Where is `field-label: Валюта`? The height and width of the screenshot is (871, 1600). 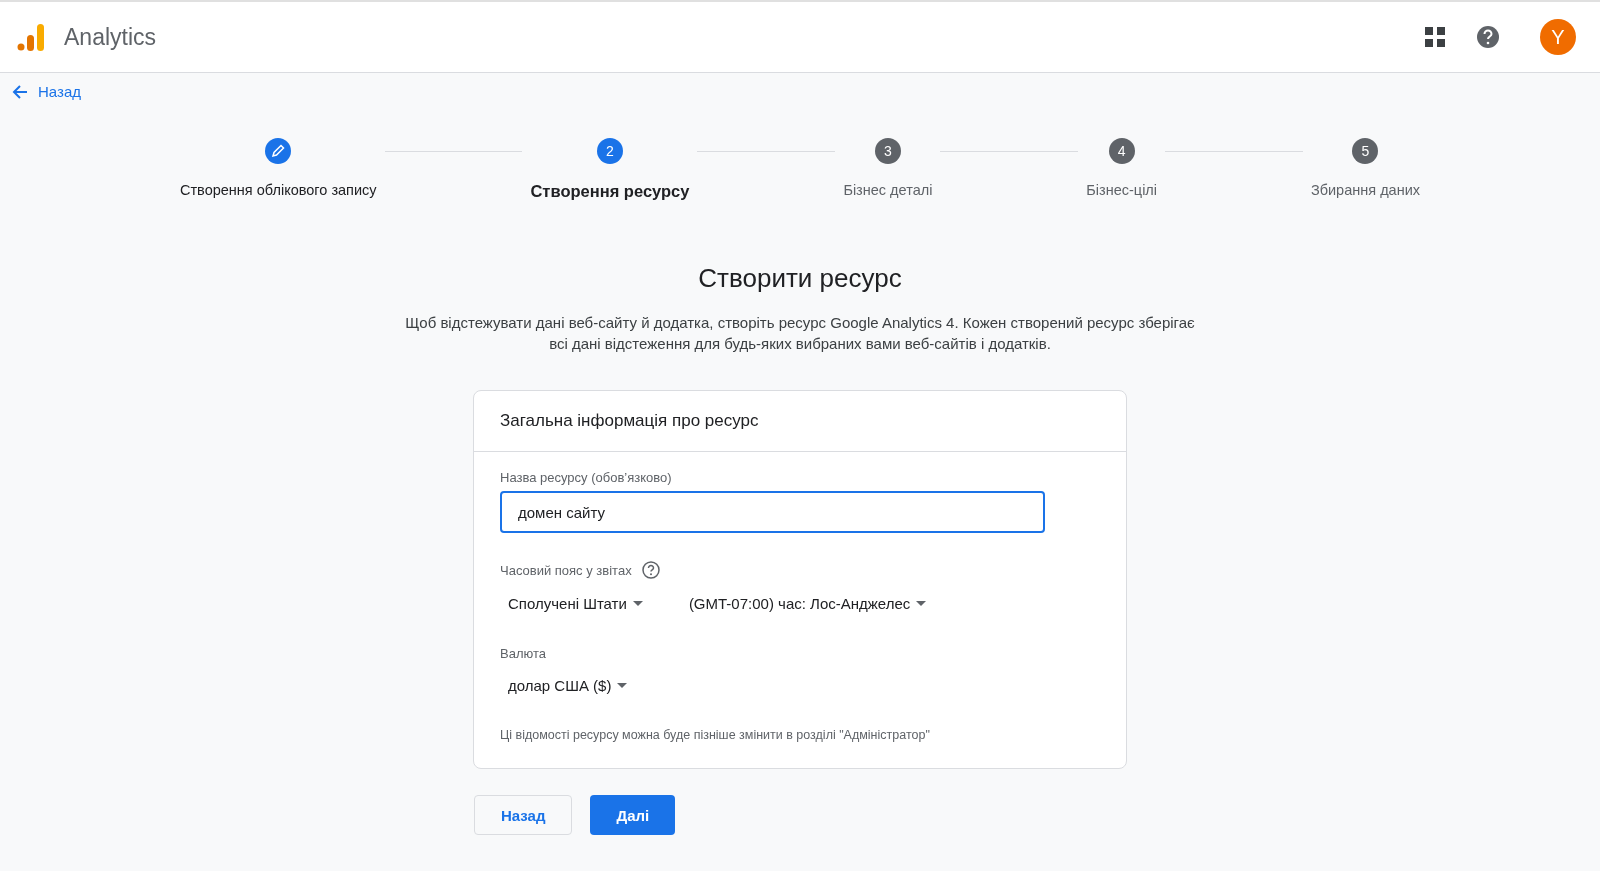
field-label: Валюта is located at coordinates (523, 653).